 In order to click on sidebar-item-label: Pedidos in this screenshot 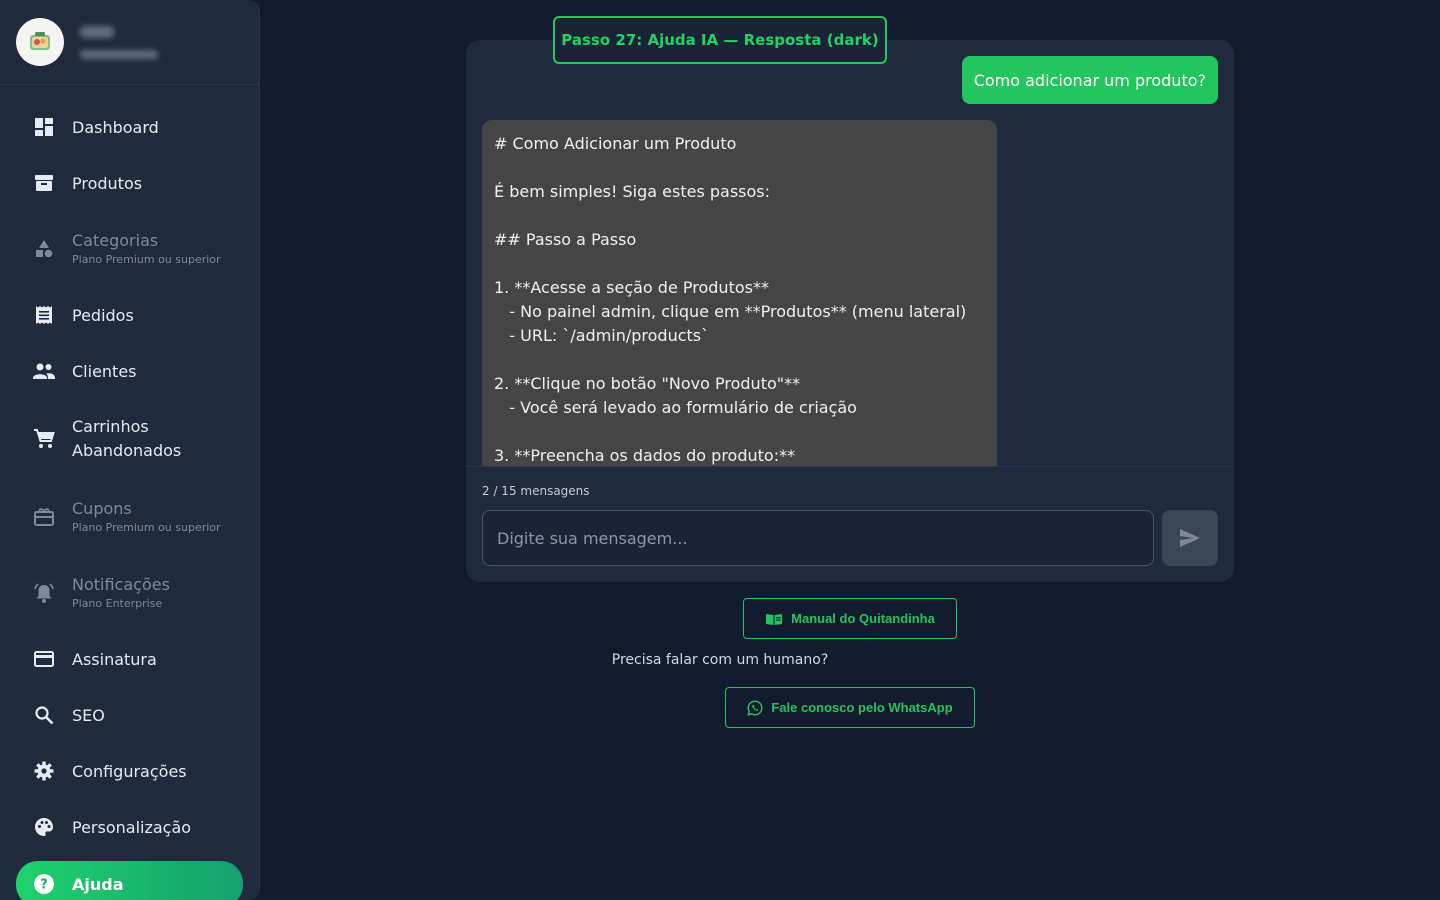, I will do `click(103, 315)`.